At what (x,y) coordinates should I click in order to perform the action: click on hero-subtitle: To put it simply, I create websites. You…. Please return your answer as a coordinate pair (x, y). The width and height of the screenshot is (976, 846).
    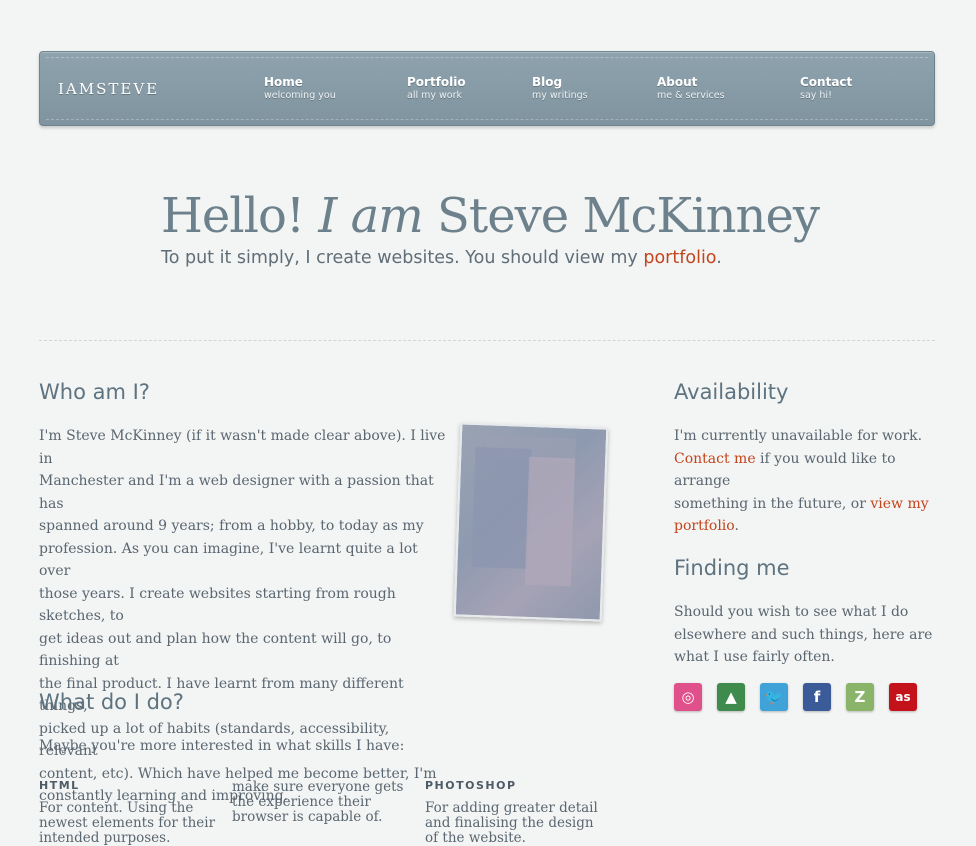
    Looking at the image, I should click on (441, 258).